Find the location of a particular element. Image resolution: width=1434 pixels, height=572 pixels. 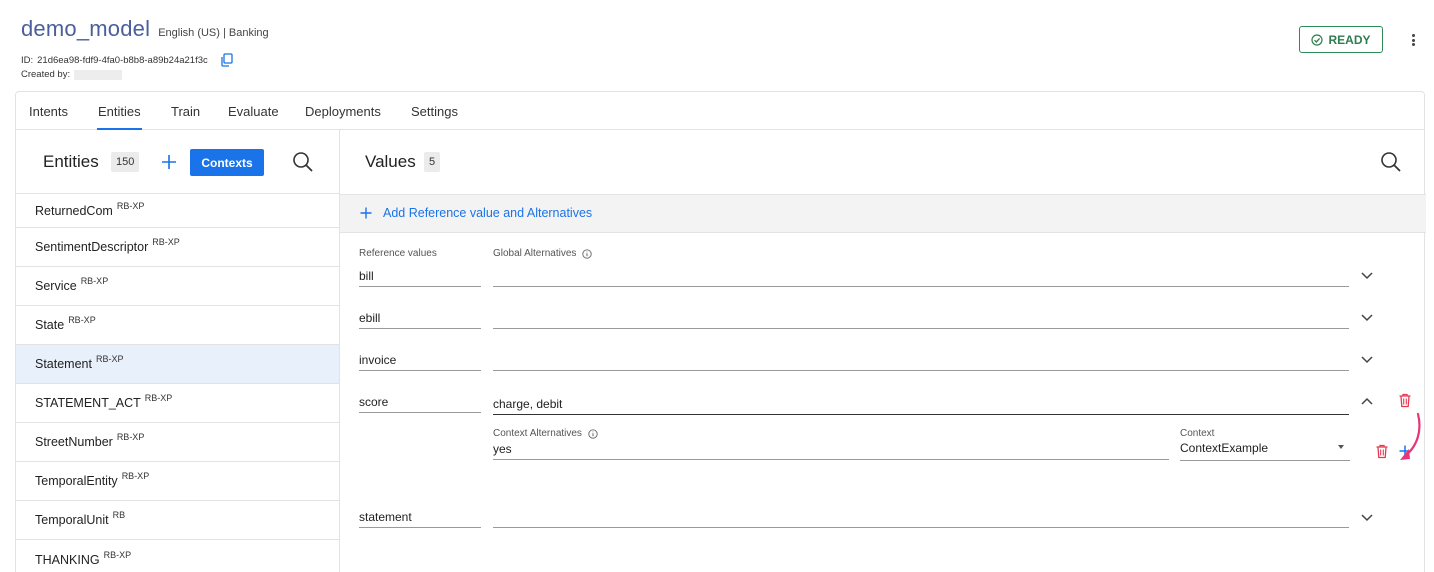

model-header: demo_model English (US) | Banking is located at coordinates (145, 29).